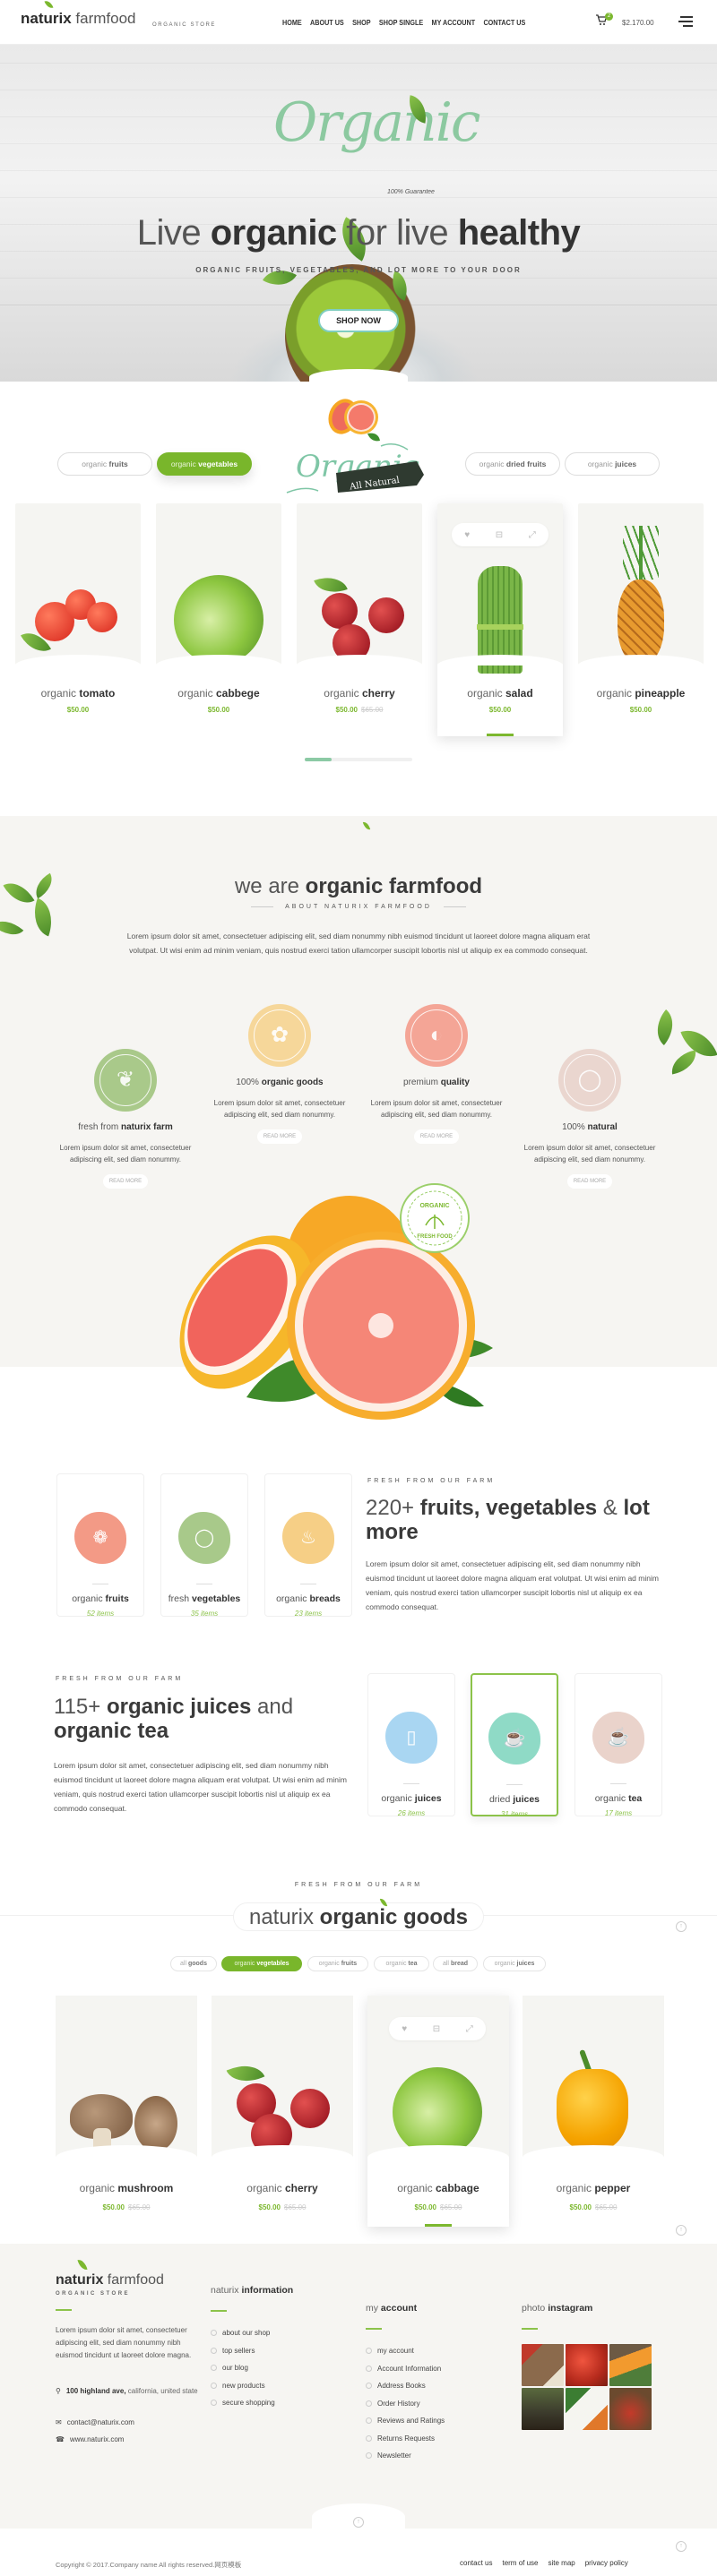 This screenshot has height=2576, width=717. What do you see at coordinates (520, 2563) in the screenshot?
I see `link-term-of-use: term of use` at bounding box center [520, 2563].